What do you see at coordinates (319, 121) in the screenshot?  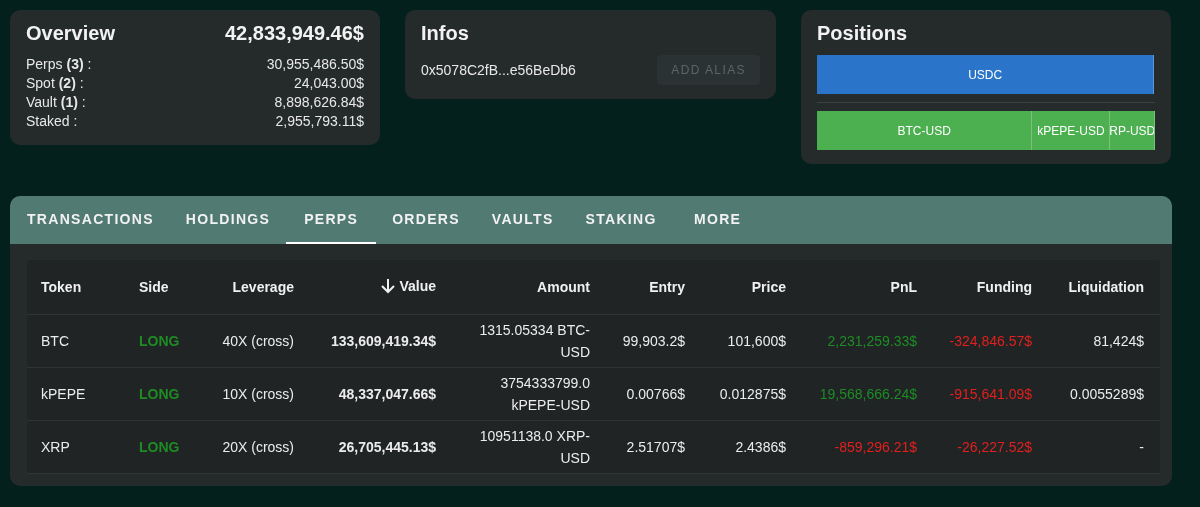 I see `overview-value: 2,955,793.11$` at bounding box center [319, 121].